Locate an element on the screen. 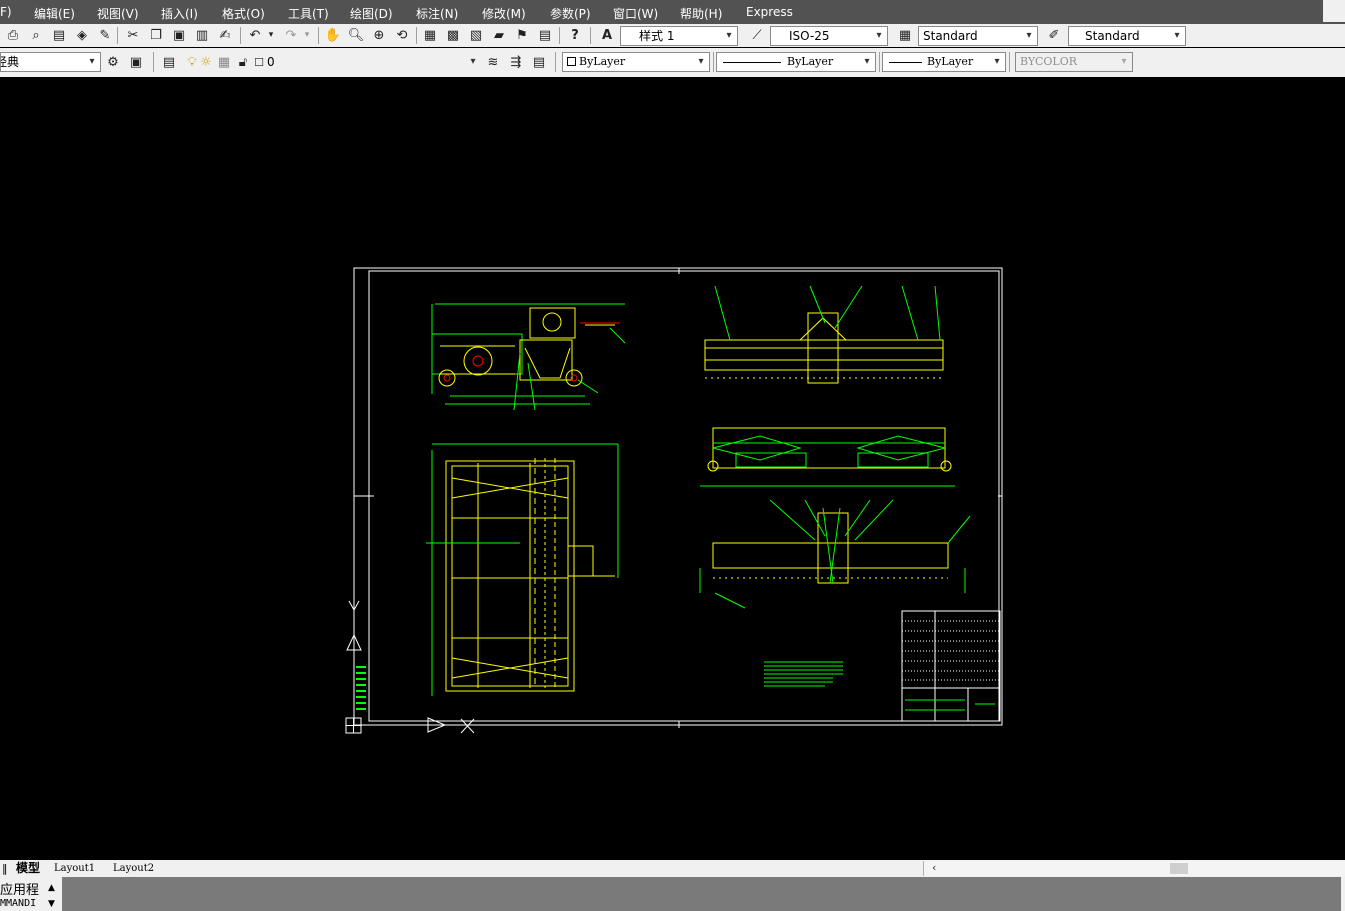 This screenshot has height=911, width=1345. scroll-left-icon: ‹ is located at coordinates (934, 867).